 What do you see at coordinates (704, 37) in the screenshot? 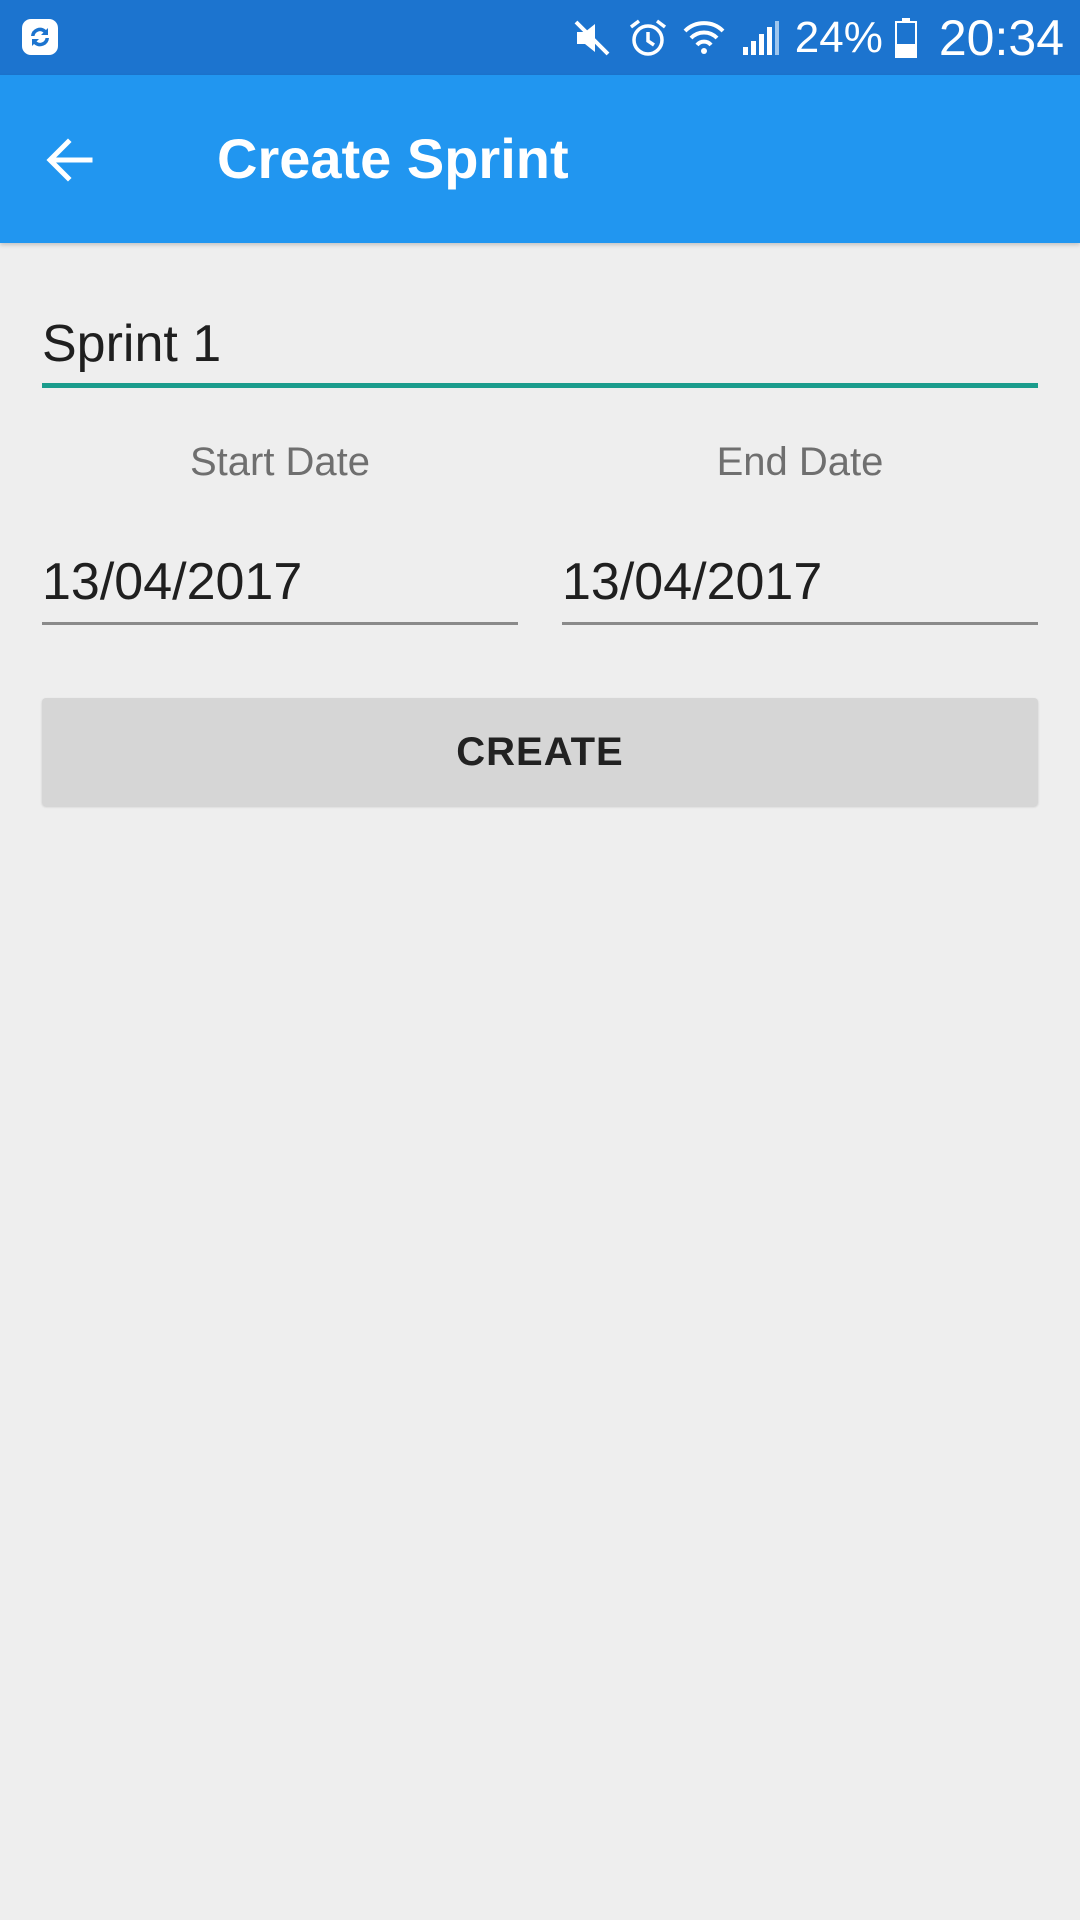
I see `wifi-icon` at bounding box center [704, 37].